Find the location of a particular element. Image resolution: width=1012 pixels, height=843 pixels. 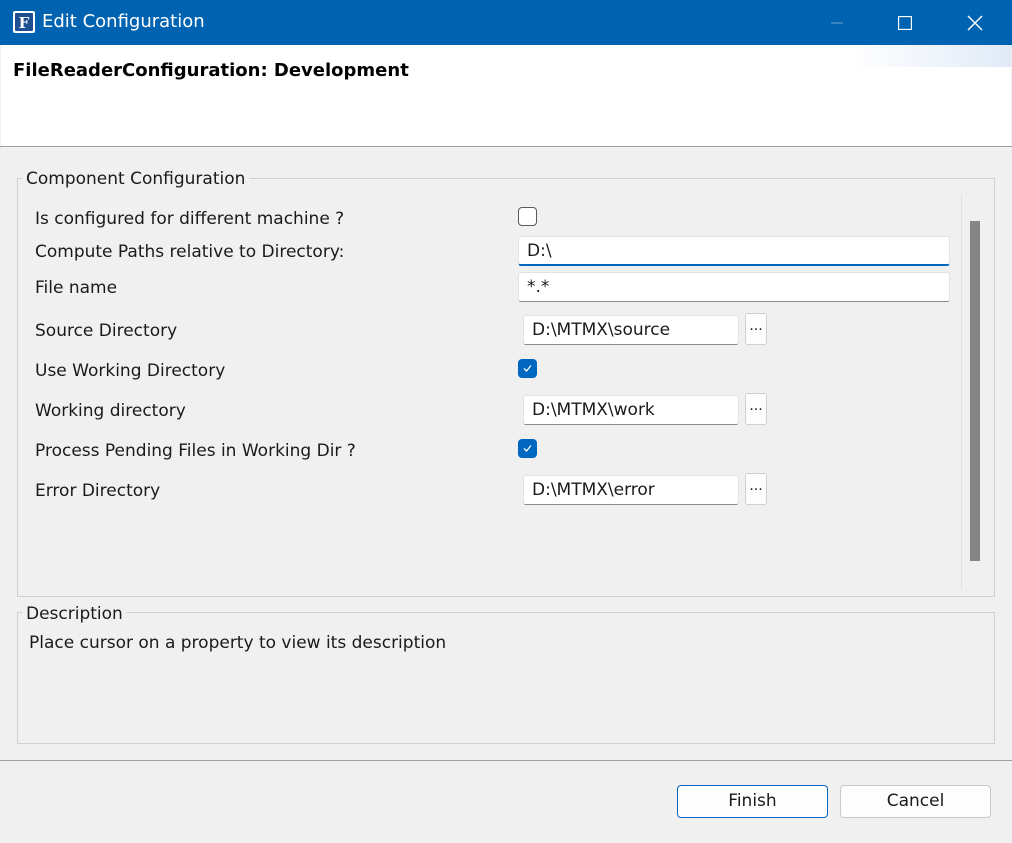

window-title: Edit Configuration is located at coordinates (123, 21).